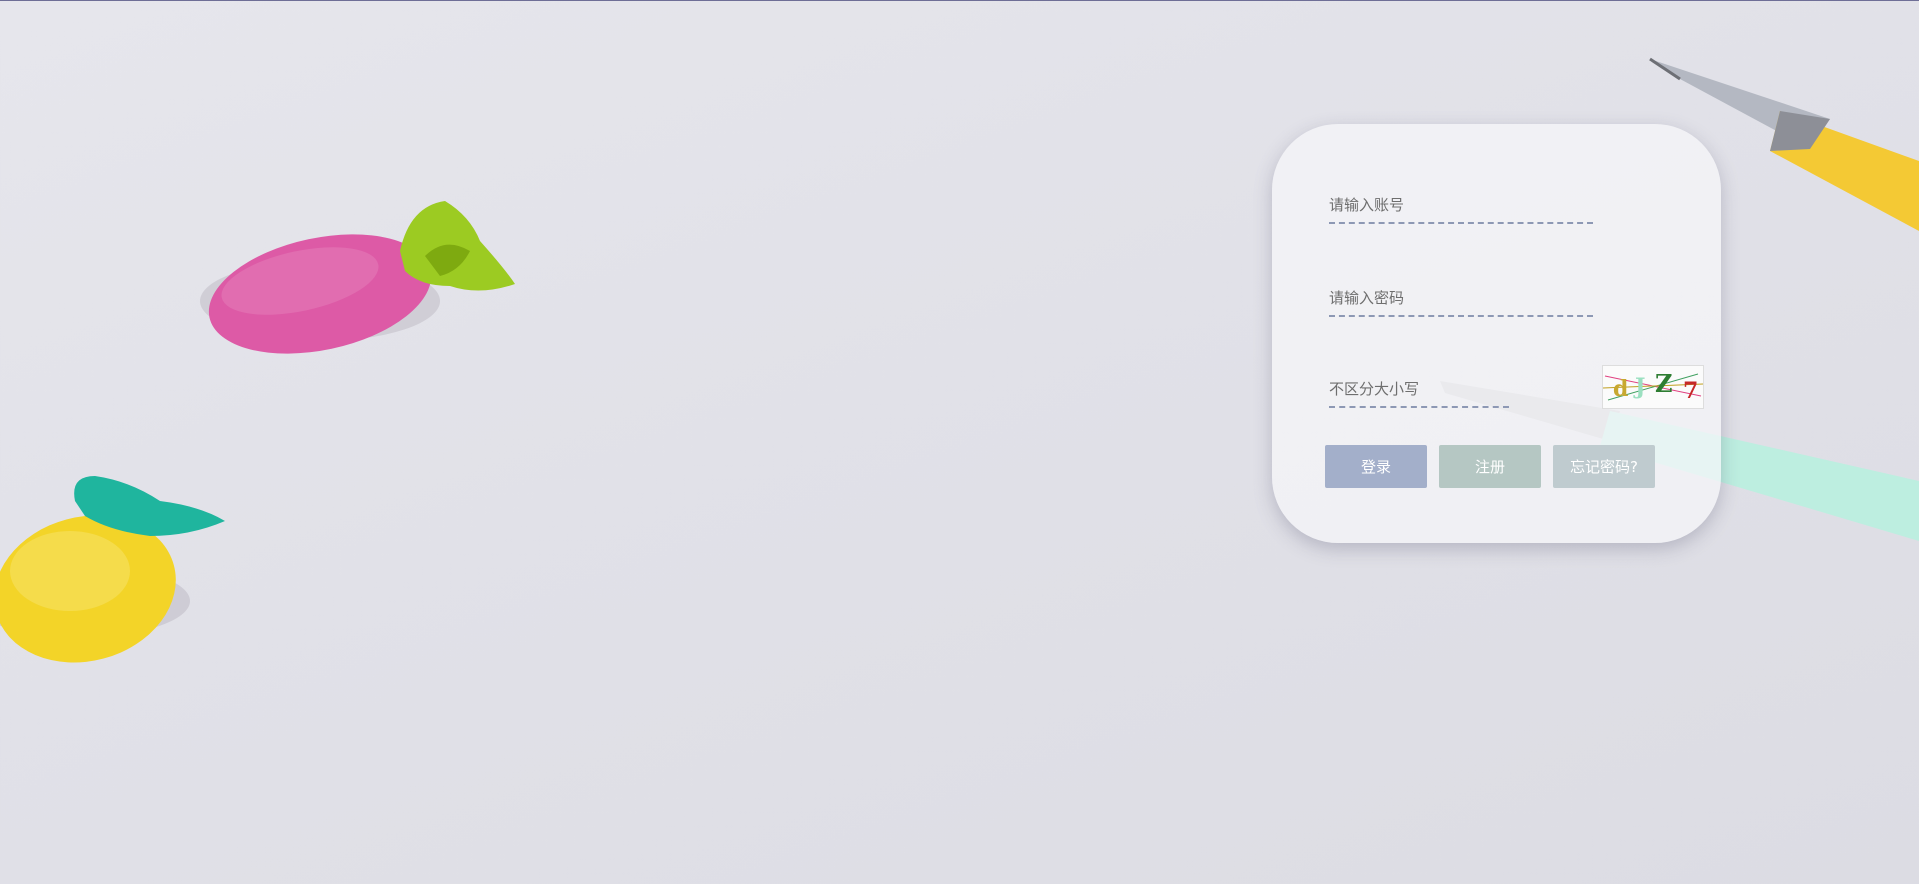  I want to click on password-field, so click(1461, 300).